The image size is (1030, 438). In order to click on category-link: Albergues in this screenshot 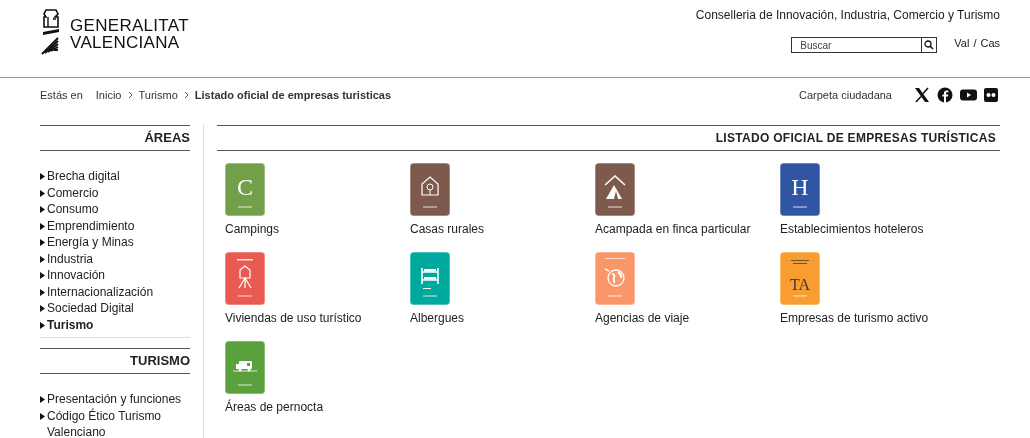, I will do `click(437, 318)`.